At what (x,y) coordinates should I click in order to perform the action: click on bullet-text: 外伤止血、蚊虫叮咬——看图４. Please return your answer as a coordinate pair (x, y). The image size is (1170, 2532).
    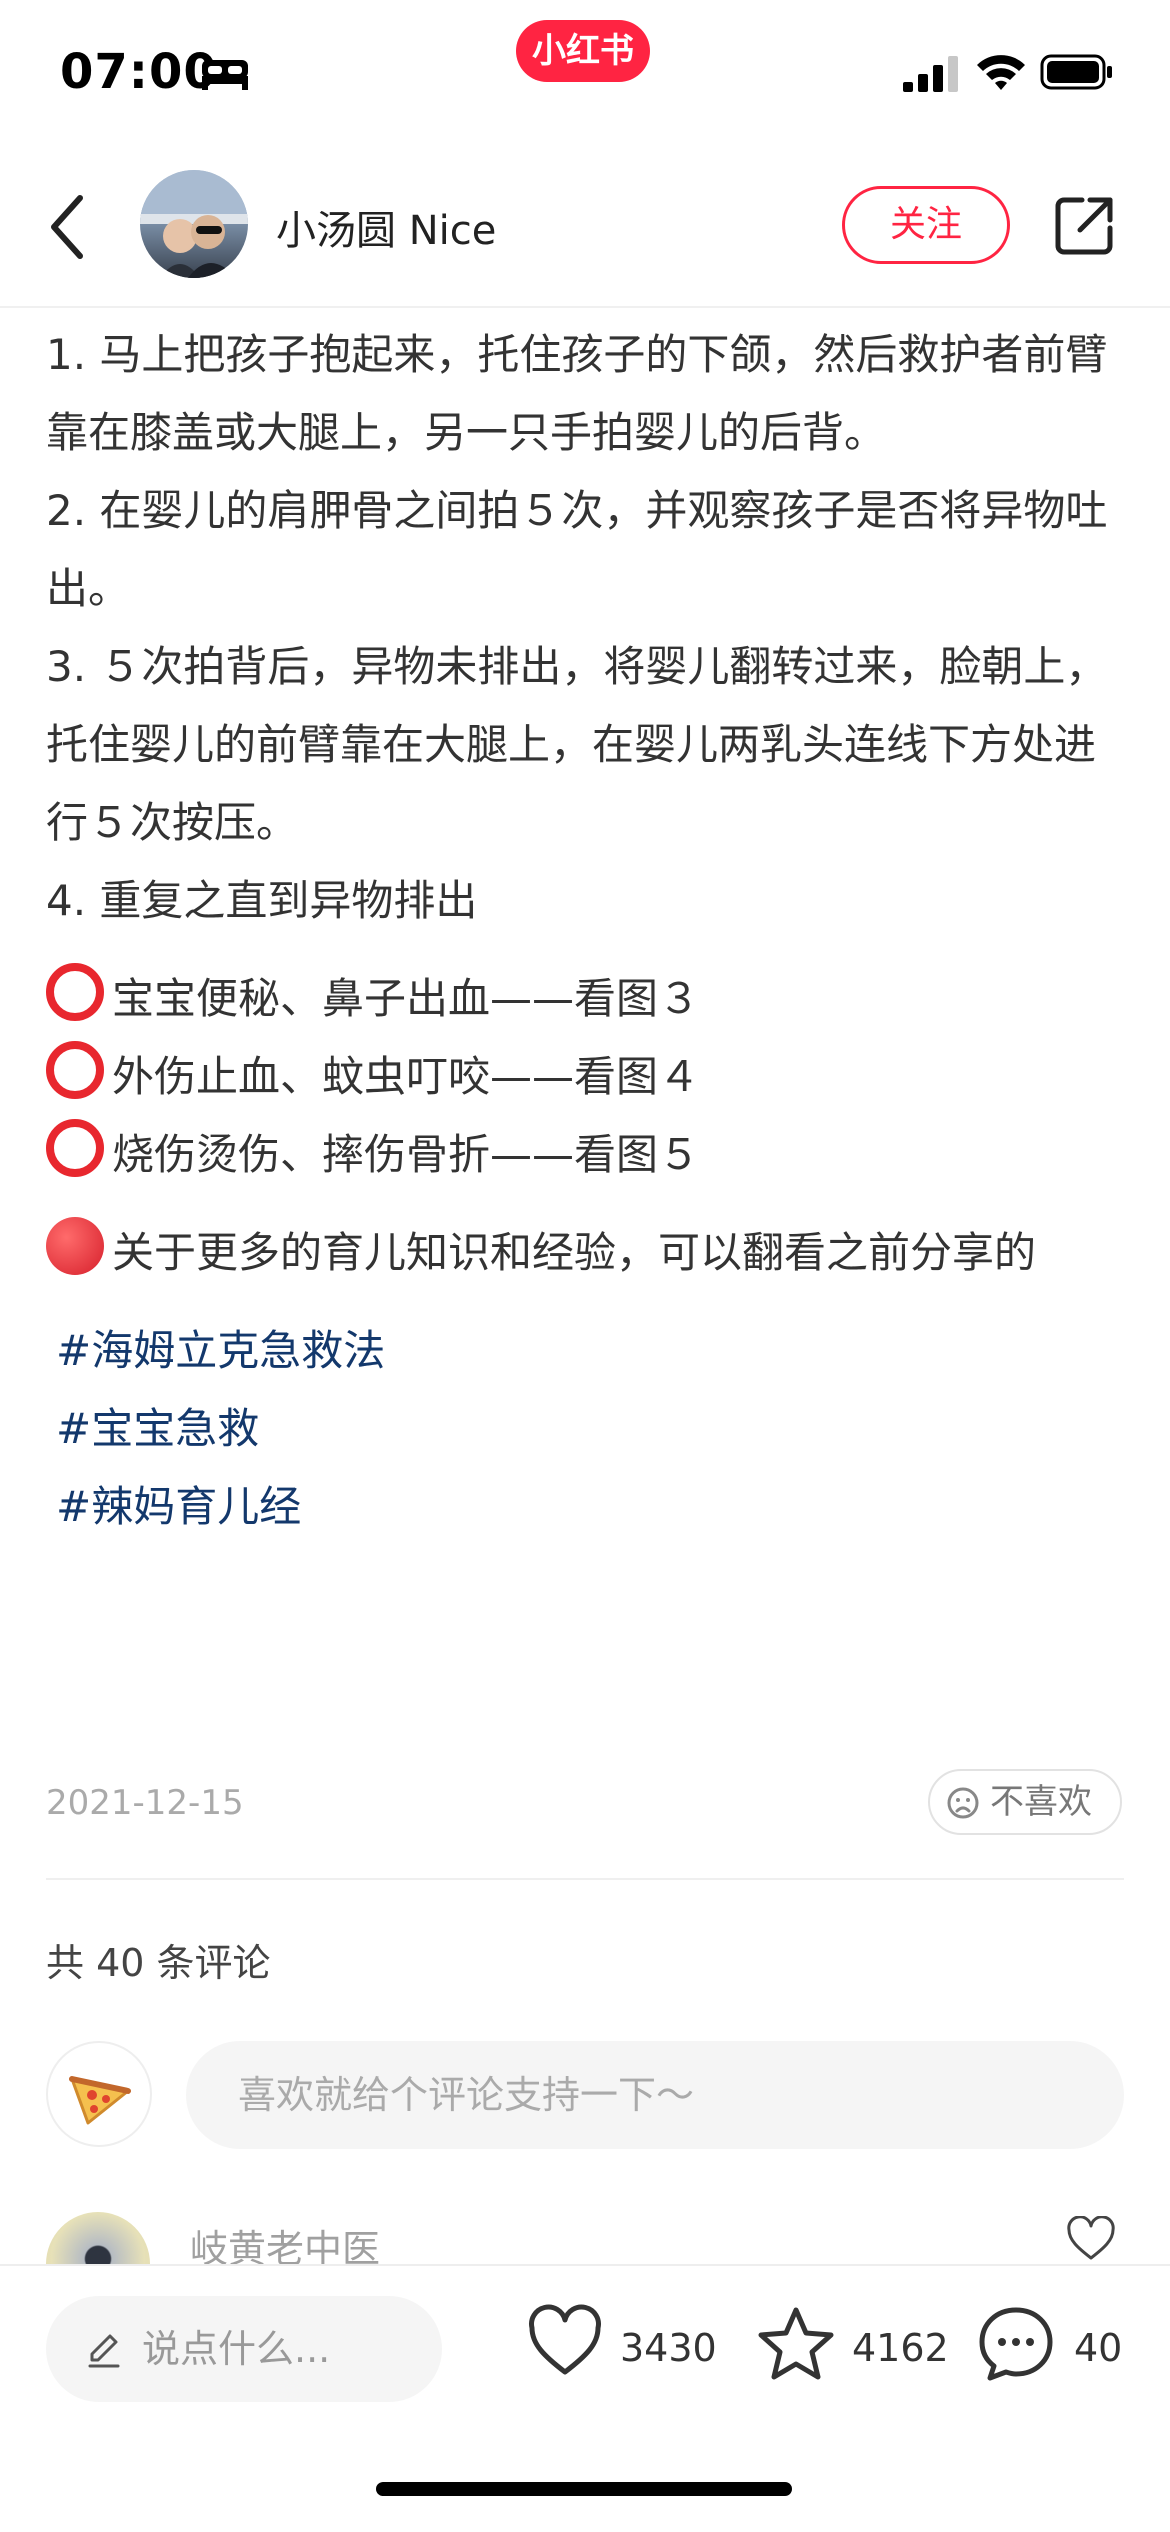
    Looking at the image, I should click on (406, 1076).